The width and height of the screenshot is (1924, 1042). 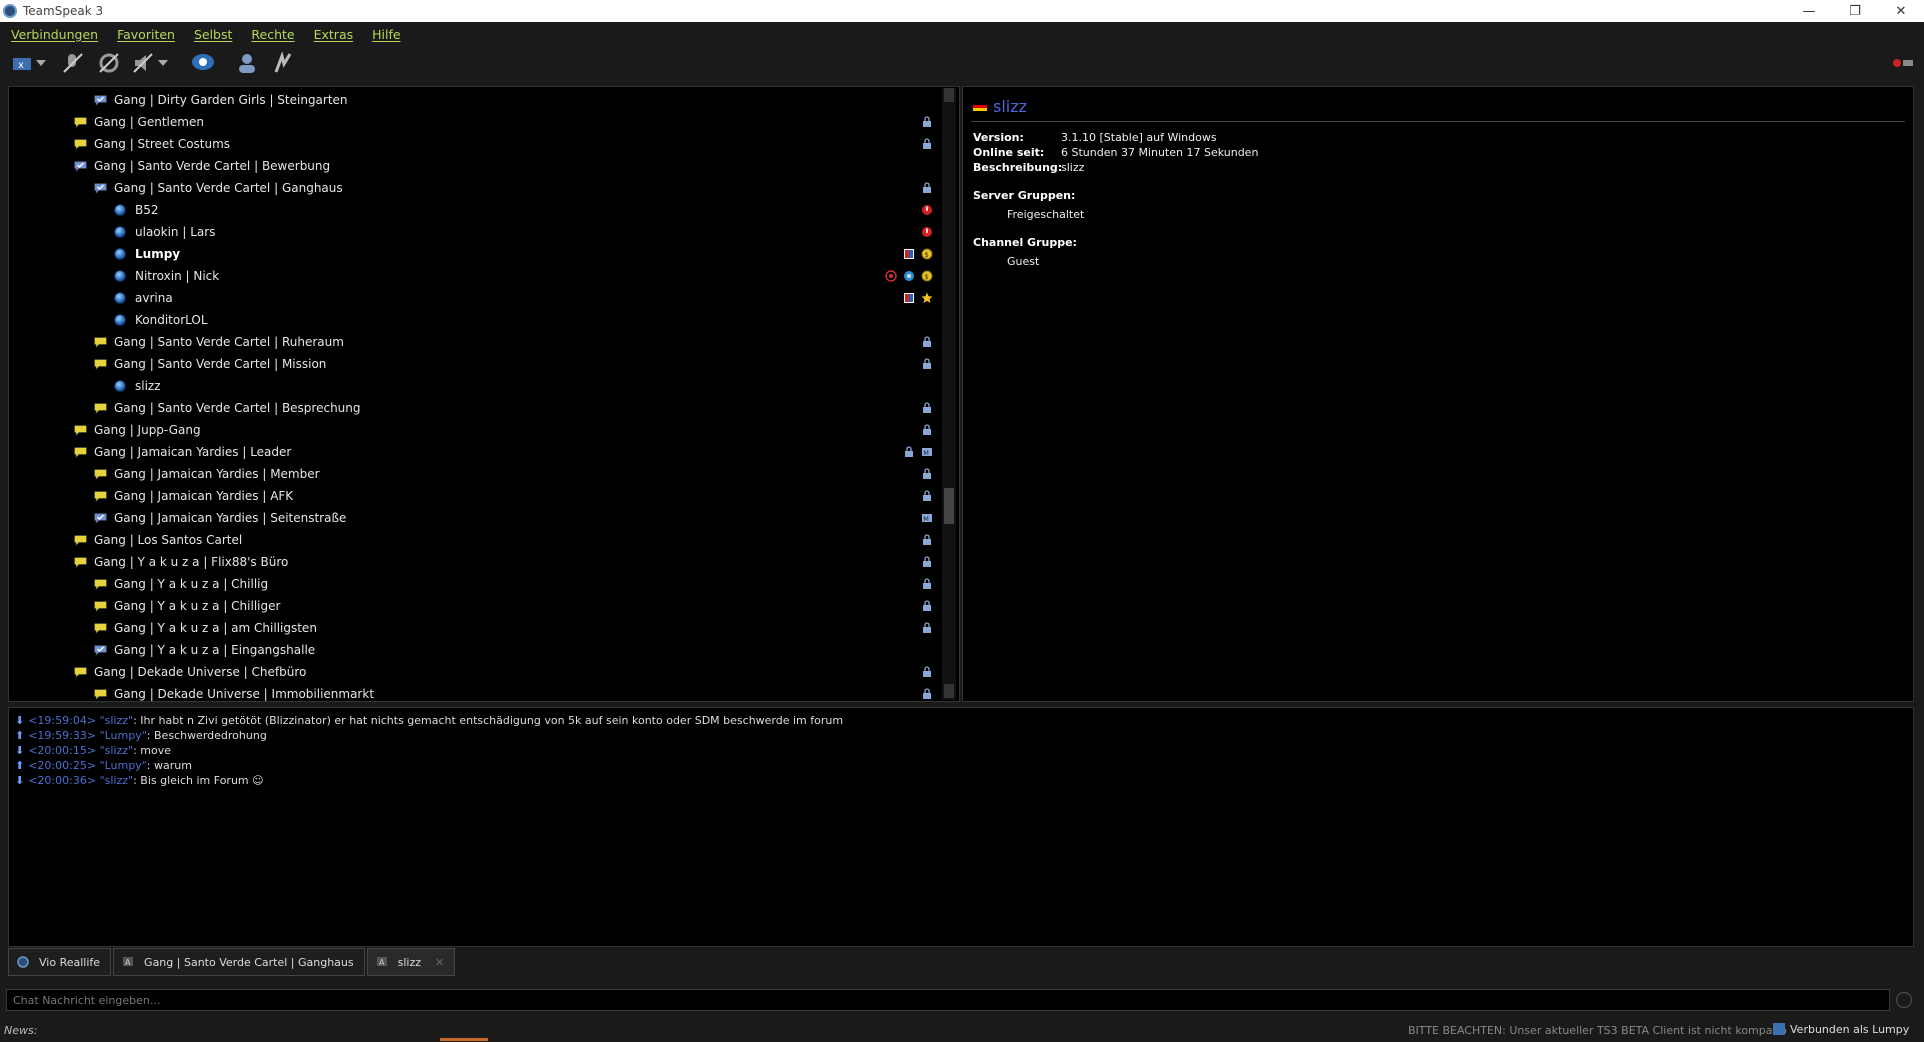 What do you see at coordinates (484, 188) in the screenshot?
I see `tree-channel: Gang | Santo Verde Cartel | Ganghaus` at bounding box center [484, 188].